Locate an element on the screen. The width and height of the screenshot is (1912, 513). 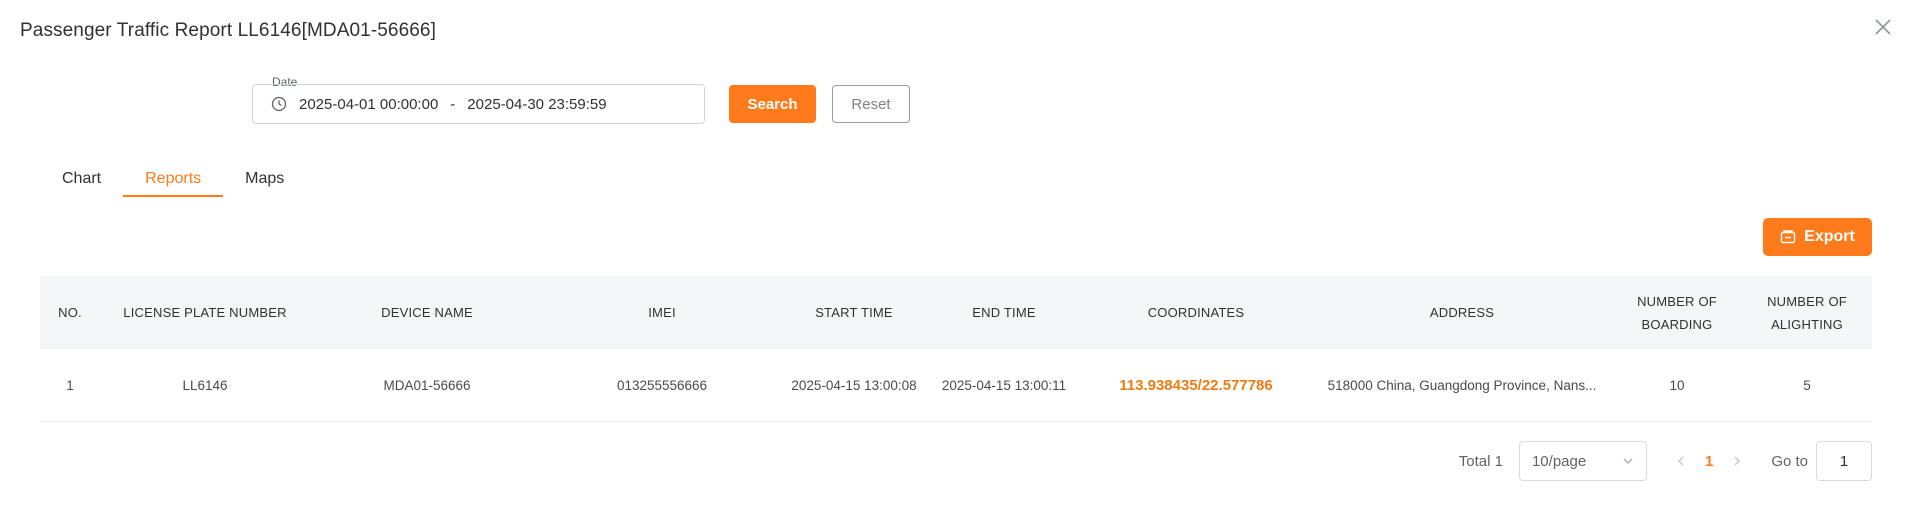
cell-no: 1 is located at coordinates (70, 385).